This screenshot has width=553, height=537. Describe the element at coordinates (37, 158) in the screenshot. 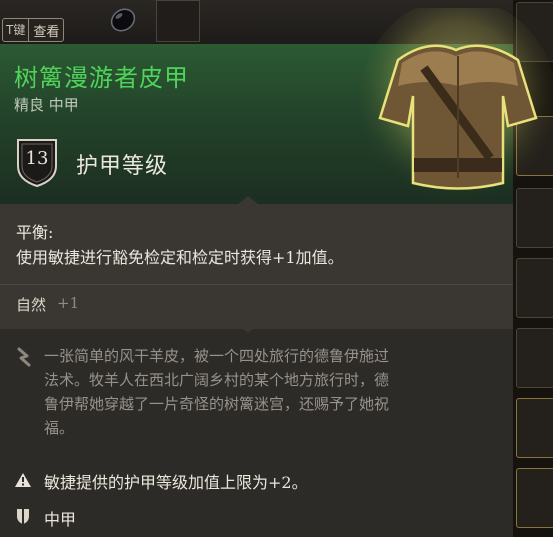

I see `armor-class-value: 13` at that location.